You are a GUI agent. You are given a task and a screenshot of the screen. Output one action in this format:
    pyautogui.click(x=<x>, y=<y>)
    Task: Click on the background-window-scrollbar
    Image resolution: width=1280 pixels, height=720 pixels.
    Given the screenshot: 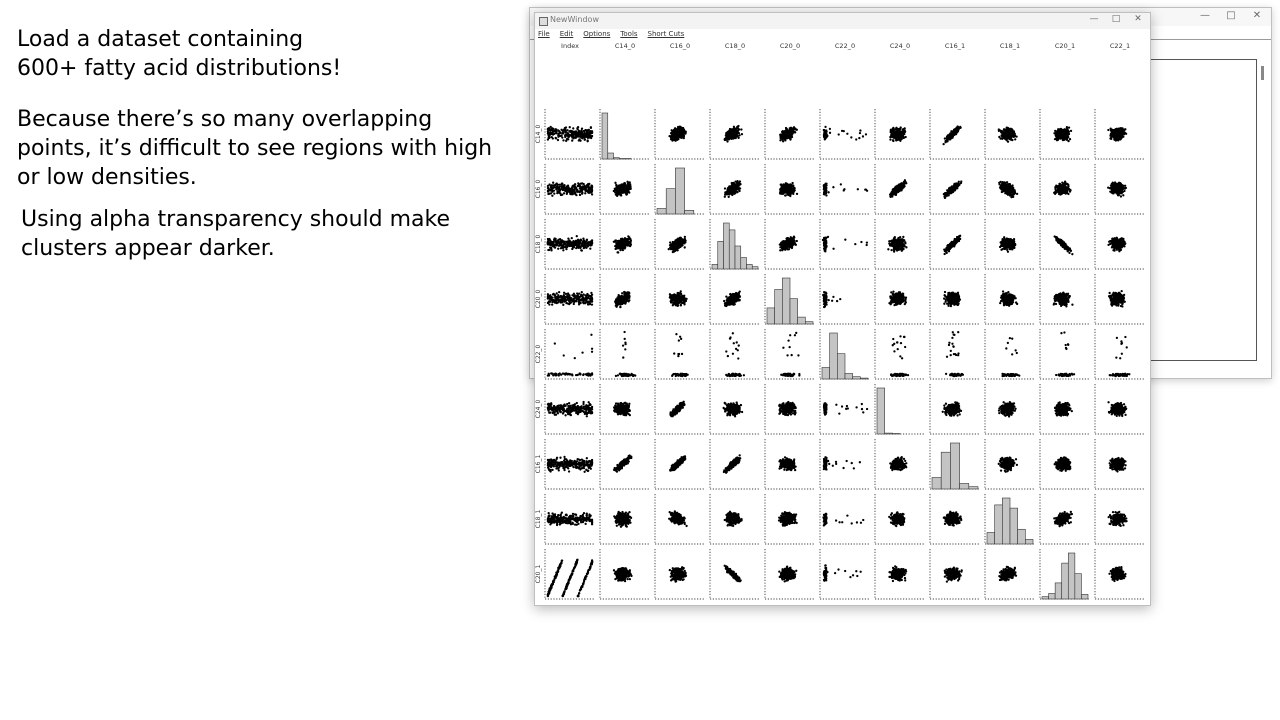 What is the action you would take?
    pyautogui.click(x=1262, y=73)
    